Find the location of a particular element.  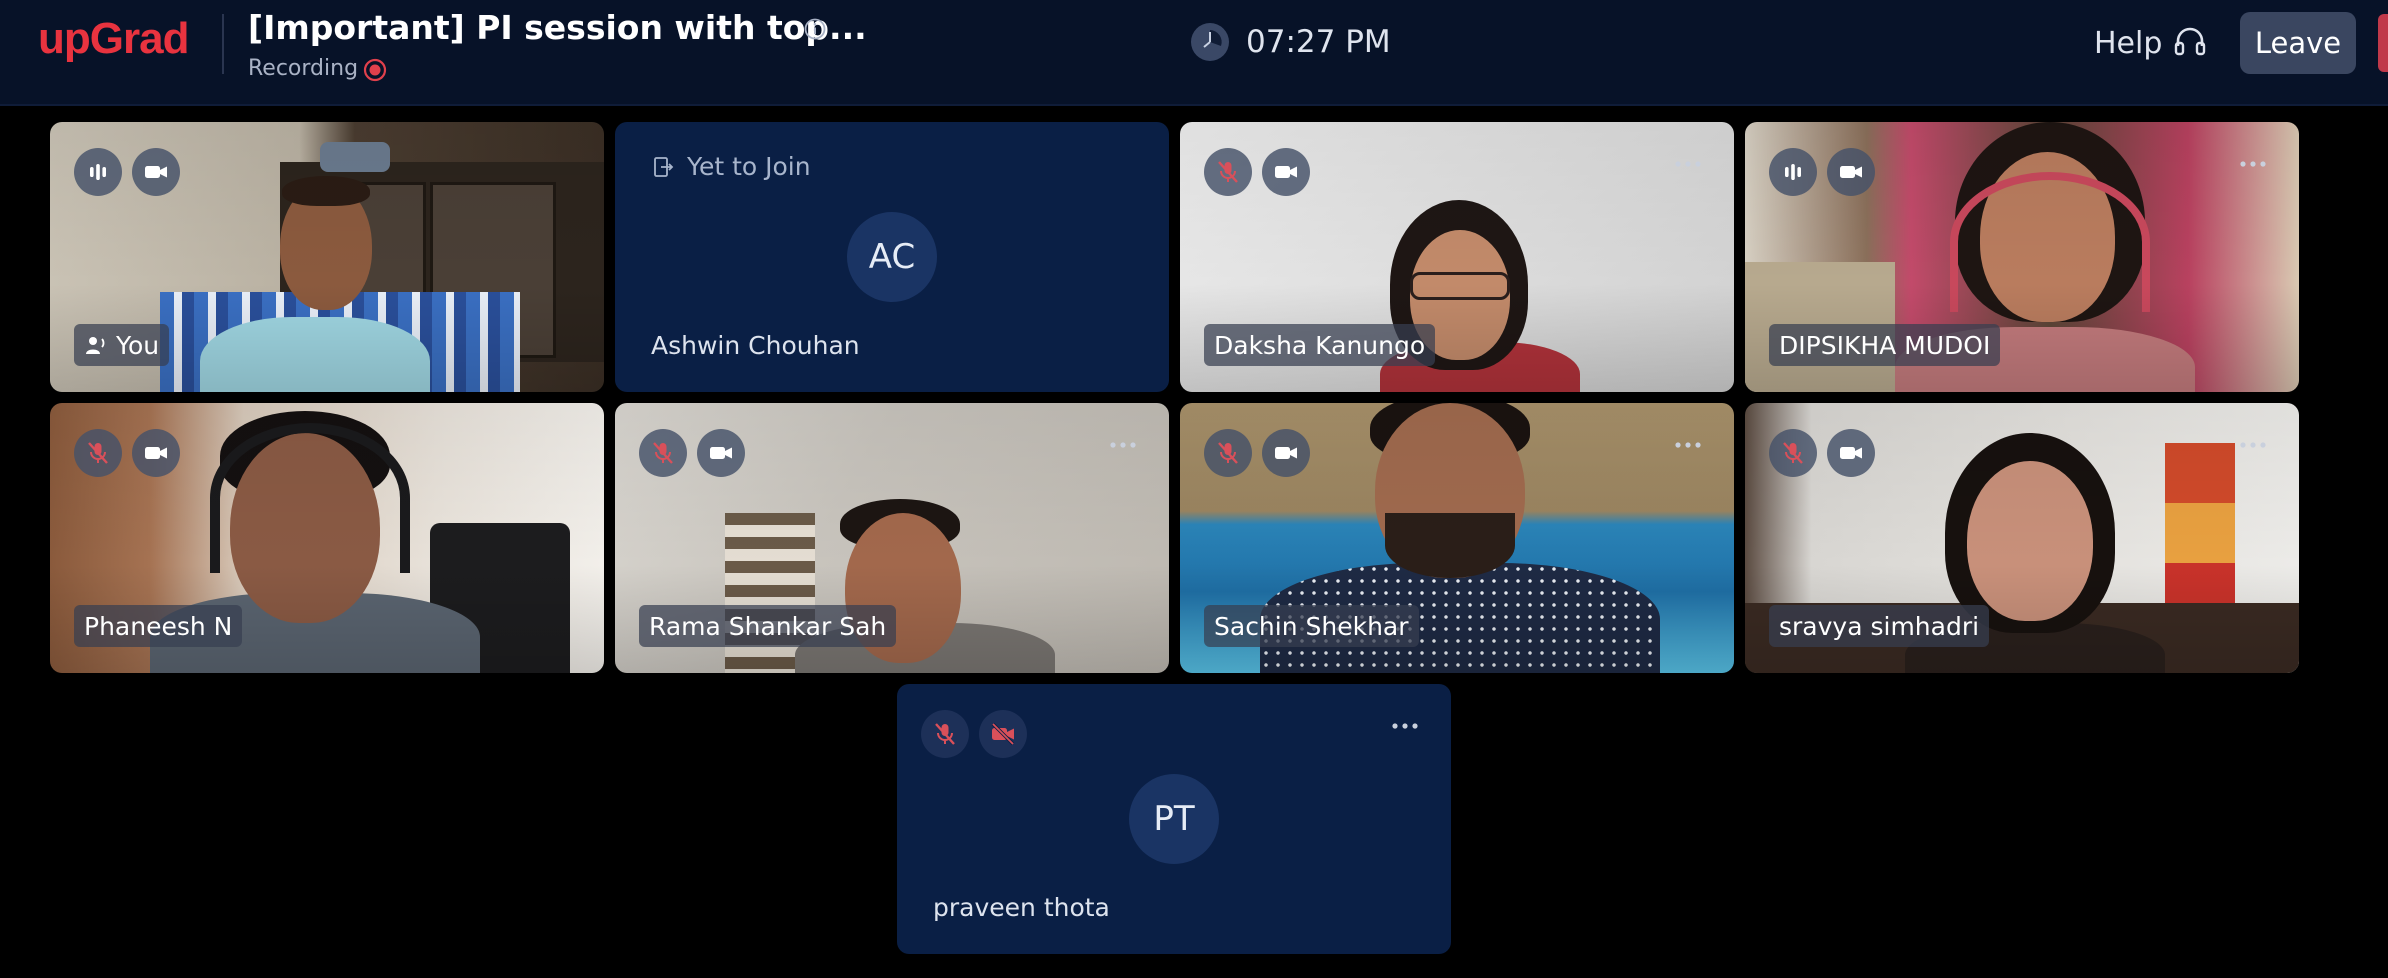

participant-name-tag: DIPSIKHA MUDOI is located at coordinates (1885, 345).